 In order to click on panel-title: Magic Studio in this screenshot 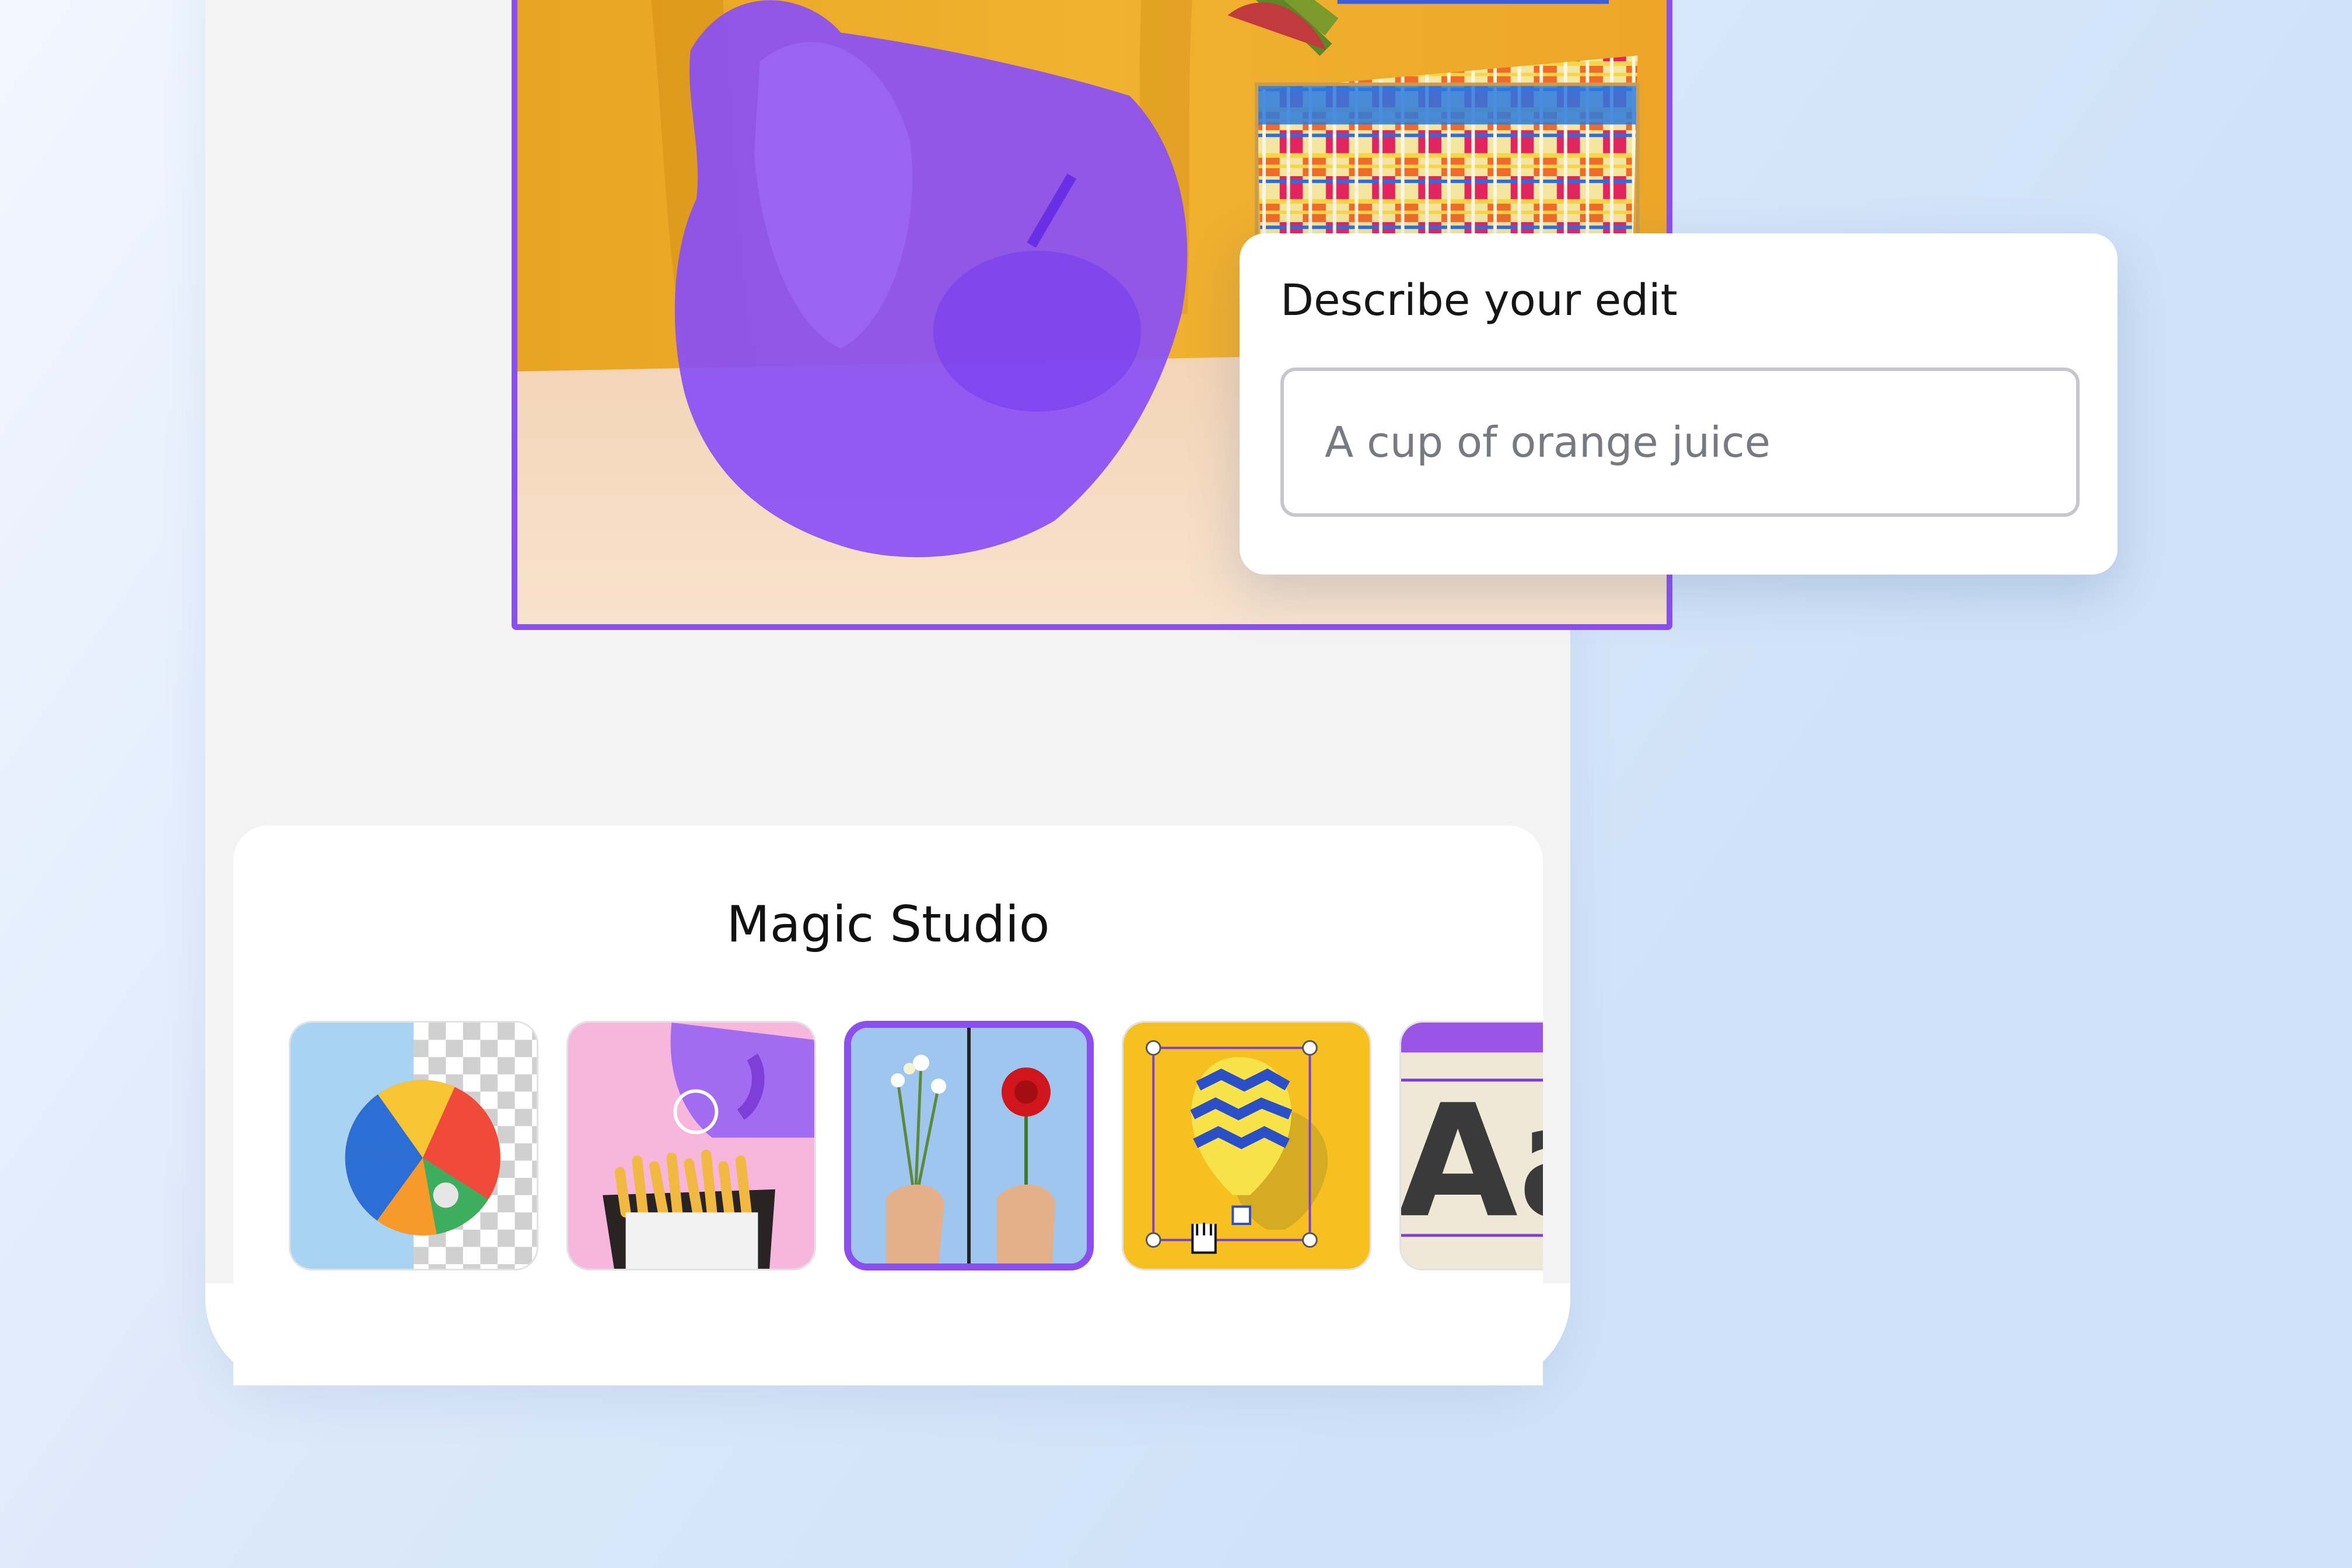, I will do `click(888, 924)`.